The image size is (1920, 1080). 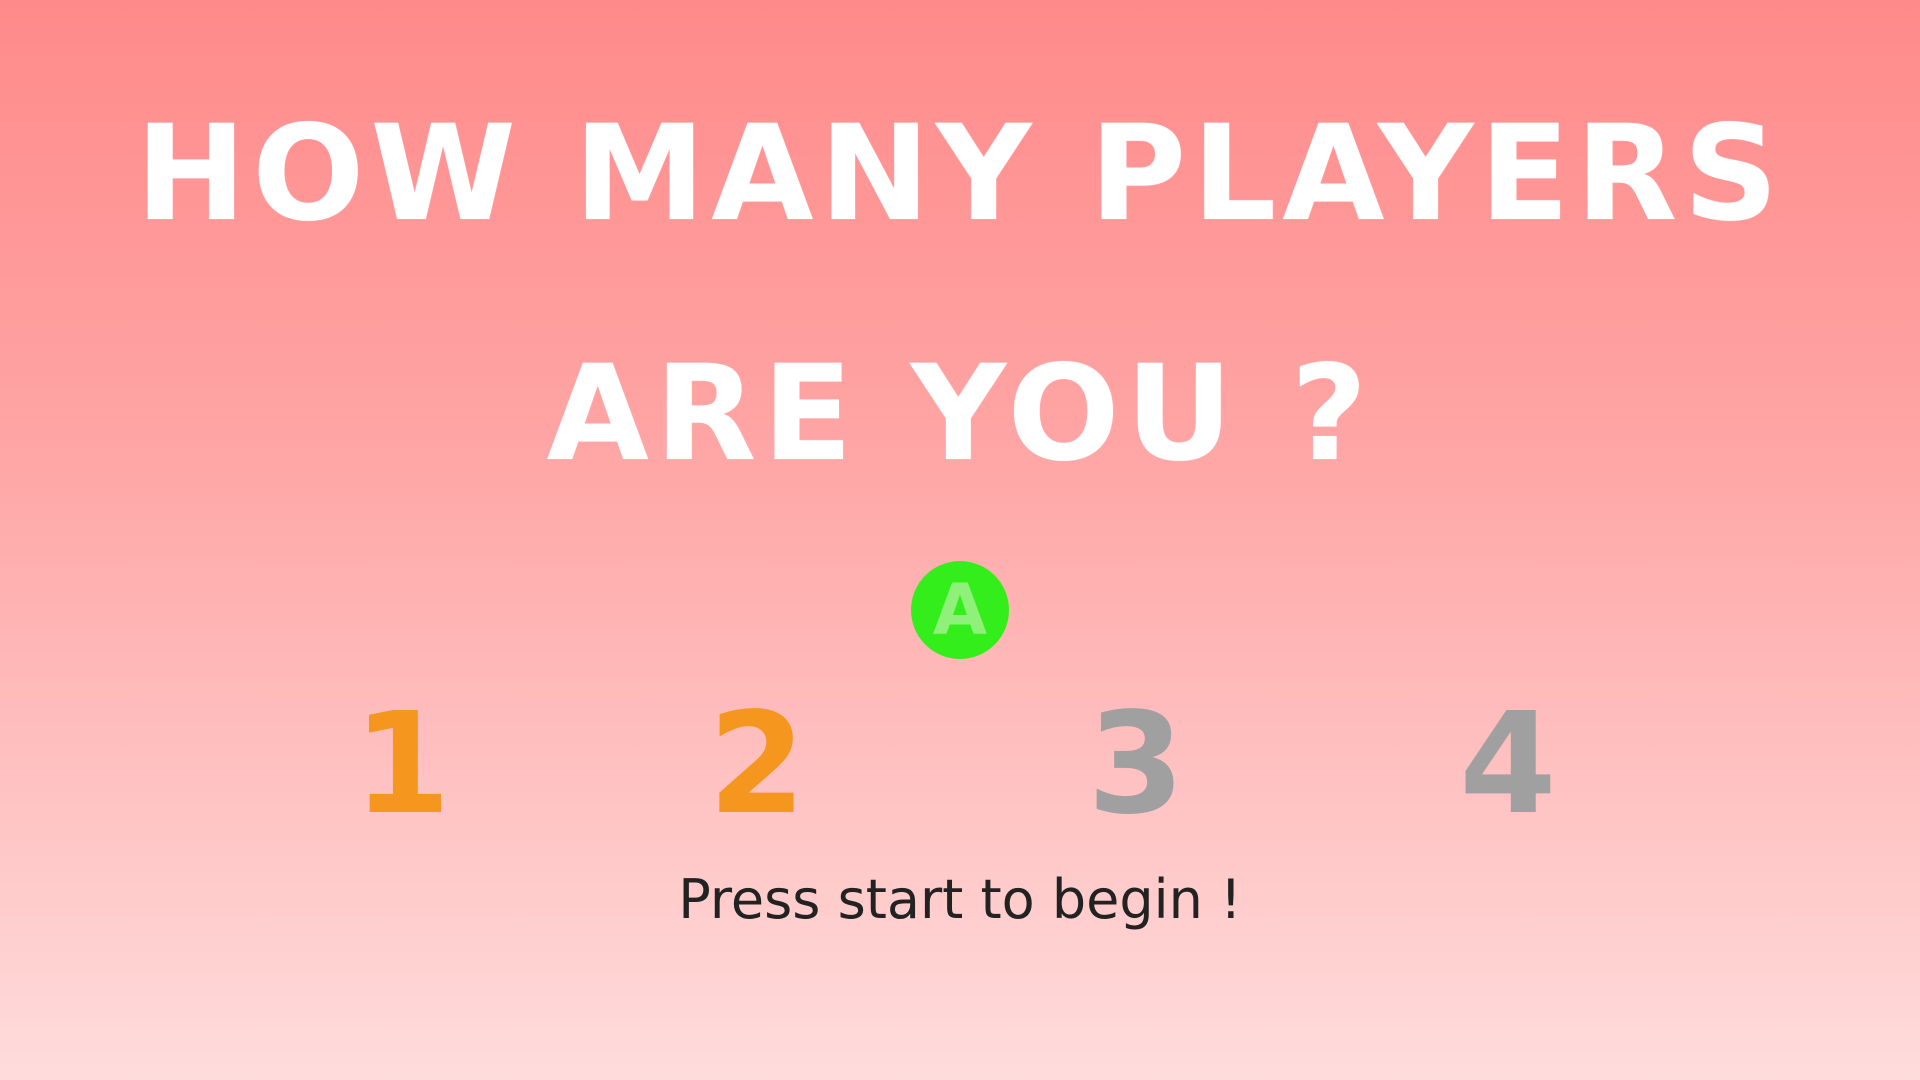 What do you see at coordinates (1508, 765) in the screenshot?
I see `player-option-4: 4` at bounding box center [1508, 765].